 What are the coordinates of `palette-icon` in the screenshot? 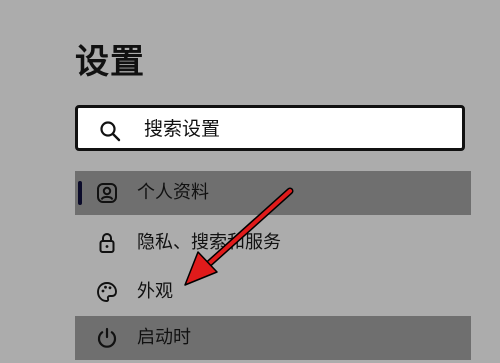 It's located at (107, 292).